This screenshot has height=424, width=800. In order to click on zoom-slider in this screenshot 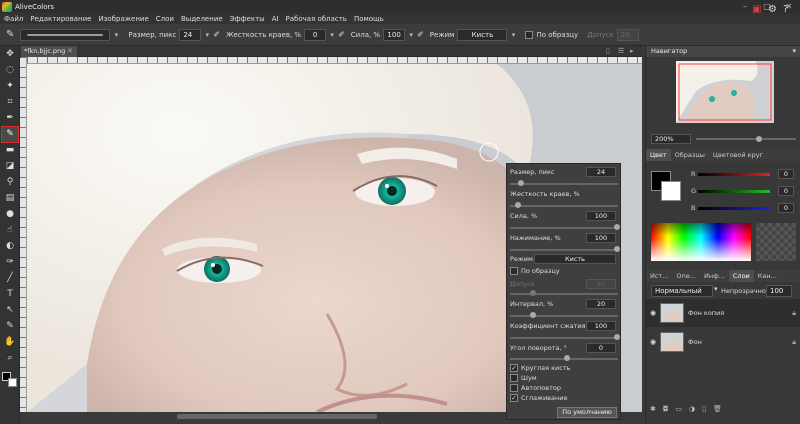, I will do `click(746, 139)`.